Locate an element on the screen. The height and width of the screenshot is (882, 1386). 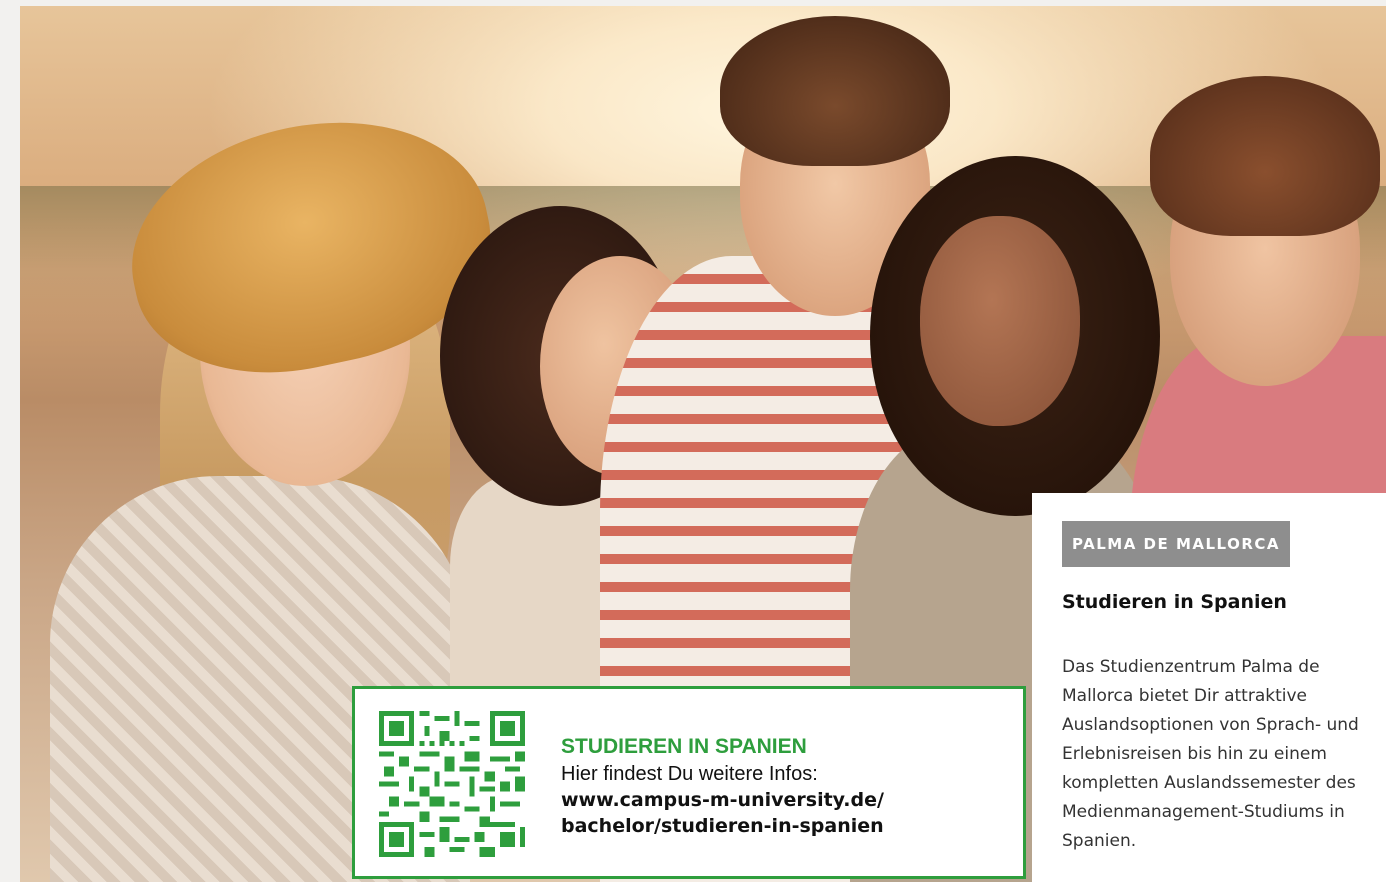
person-5-hair is located at coordinates (1265, 156).